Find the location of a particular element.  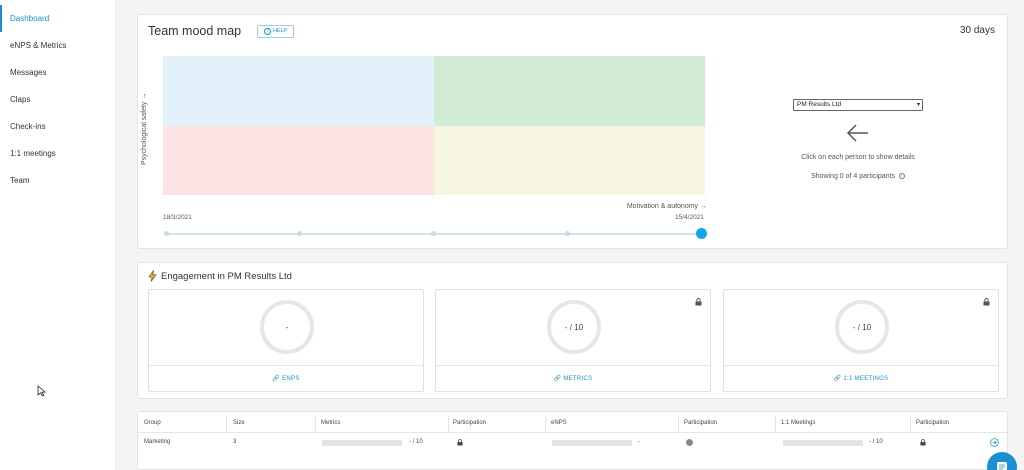

enps-score-ring: - is located at coordinates (287, 327).